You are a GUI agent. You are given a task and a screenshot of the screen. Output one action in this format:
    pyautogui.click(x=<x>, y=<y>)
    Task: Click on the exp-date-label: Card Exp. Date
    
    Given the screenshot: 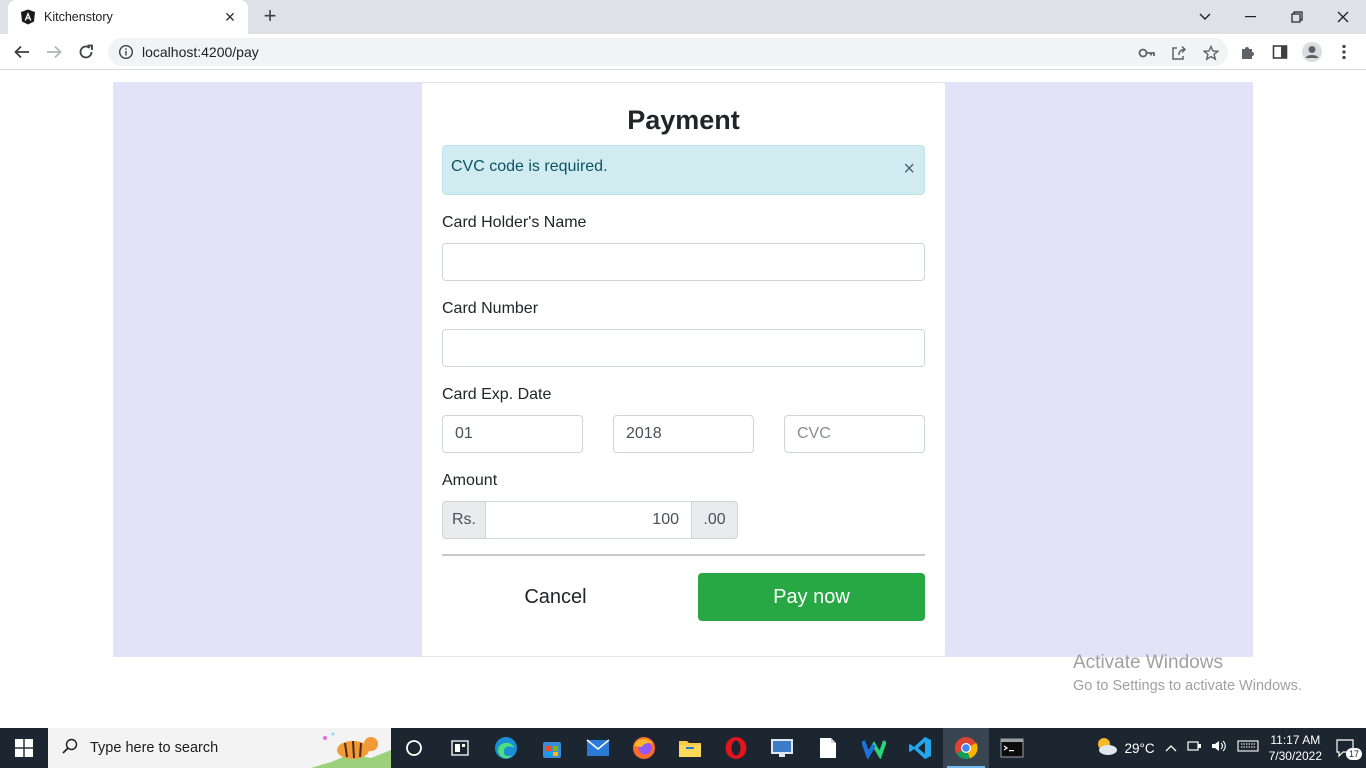 What is the action you would take?
    pyautogui.click(x=497, y=394)
    